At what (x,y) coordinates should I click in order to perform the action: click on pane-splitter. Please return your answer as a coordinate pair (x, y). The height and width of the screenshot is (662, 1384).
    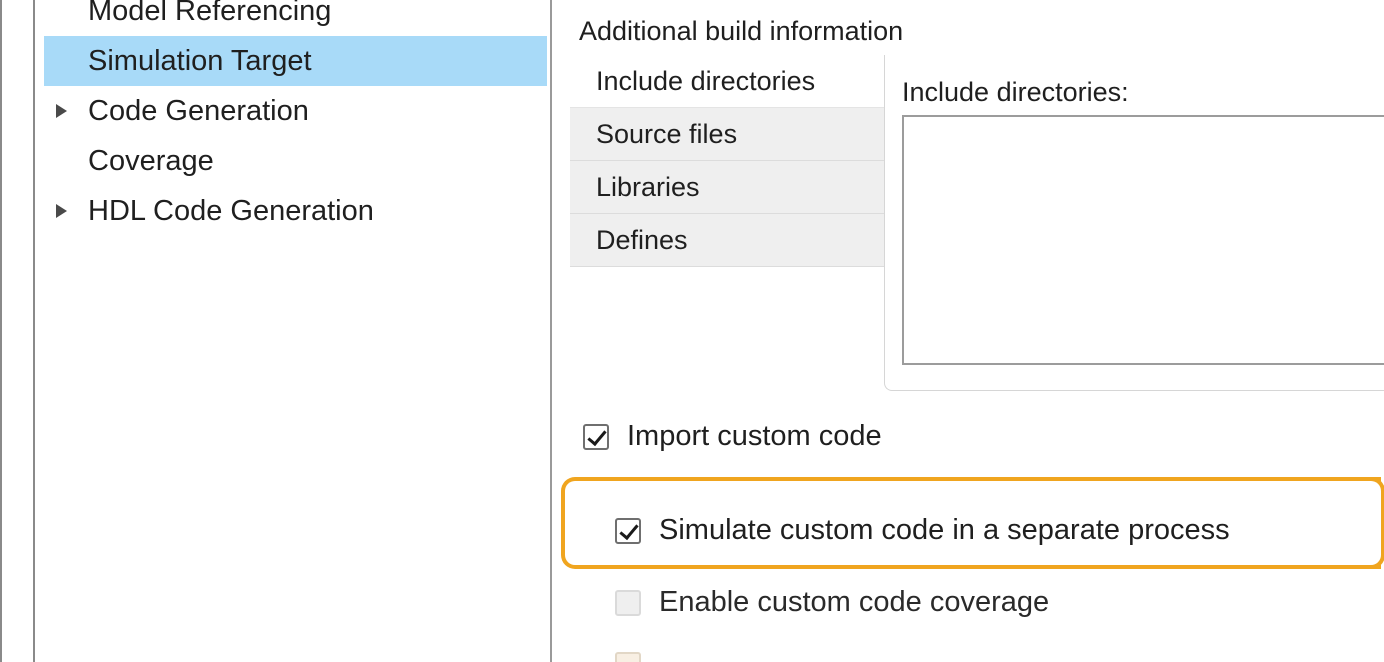
    Looking at the image, I should click on (551, 331).